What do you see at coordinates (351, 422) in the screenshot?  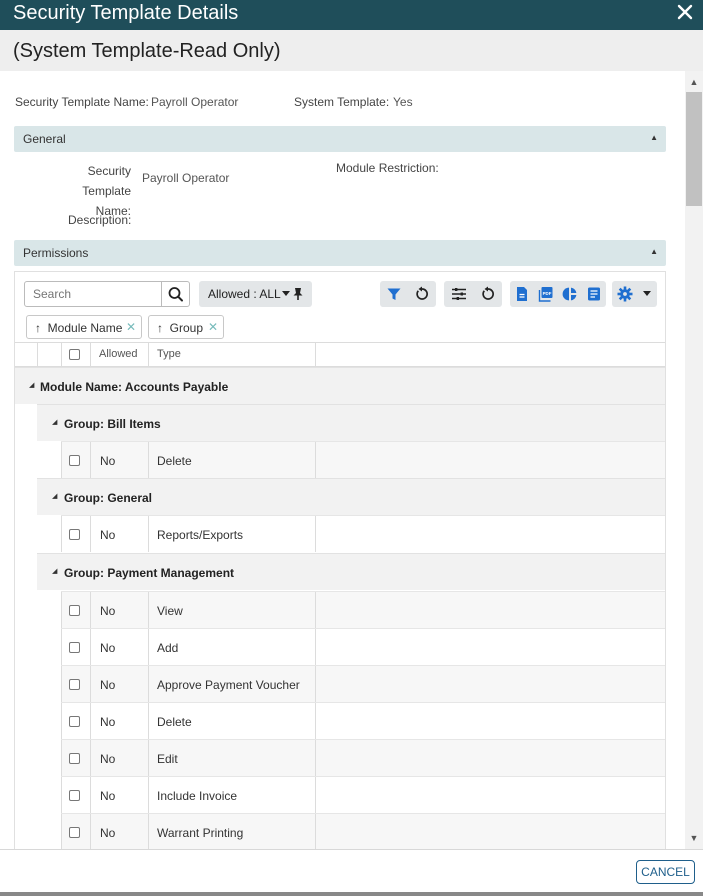 I see `group-row-bill-items: ◢ Group: Bill Items` at bounding box center [351, 422].